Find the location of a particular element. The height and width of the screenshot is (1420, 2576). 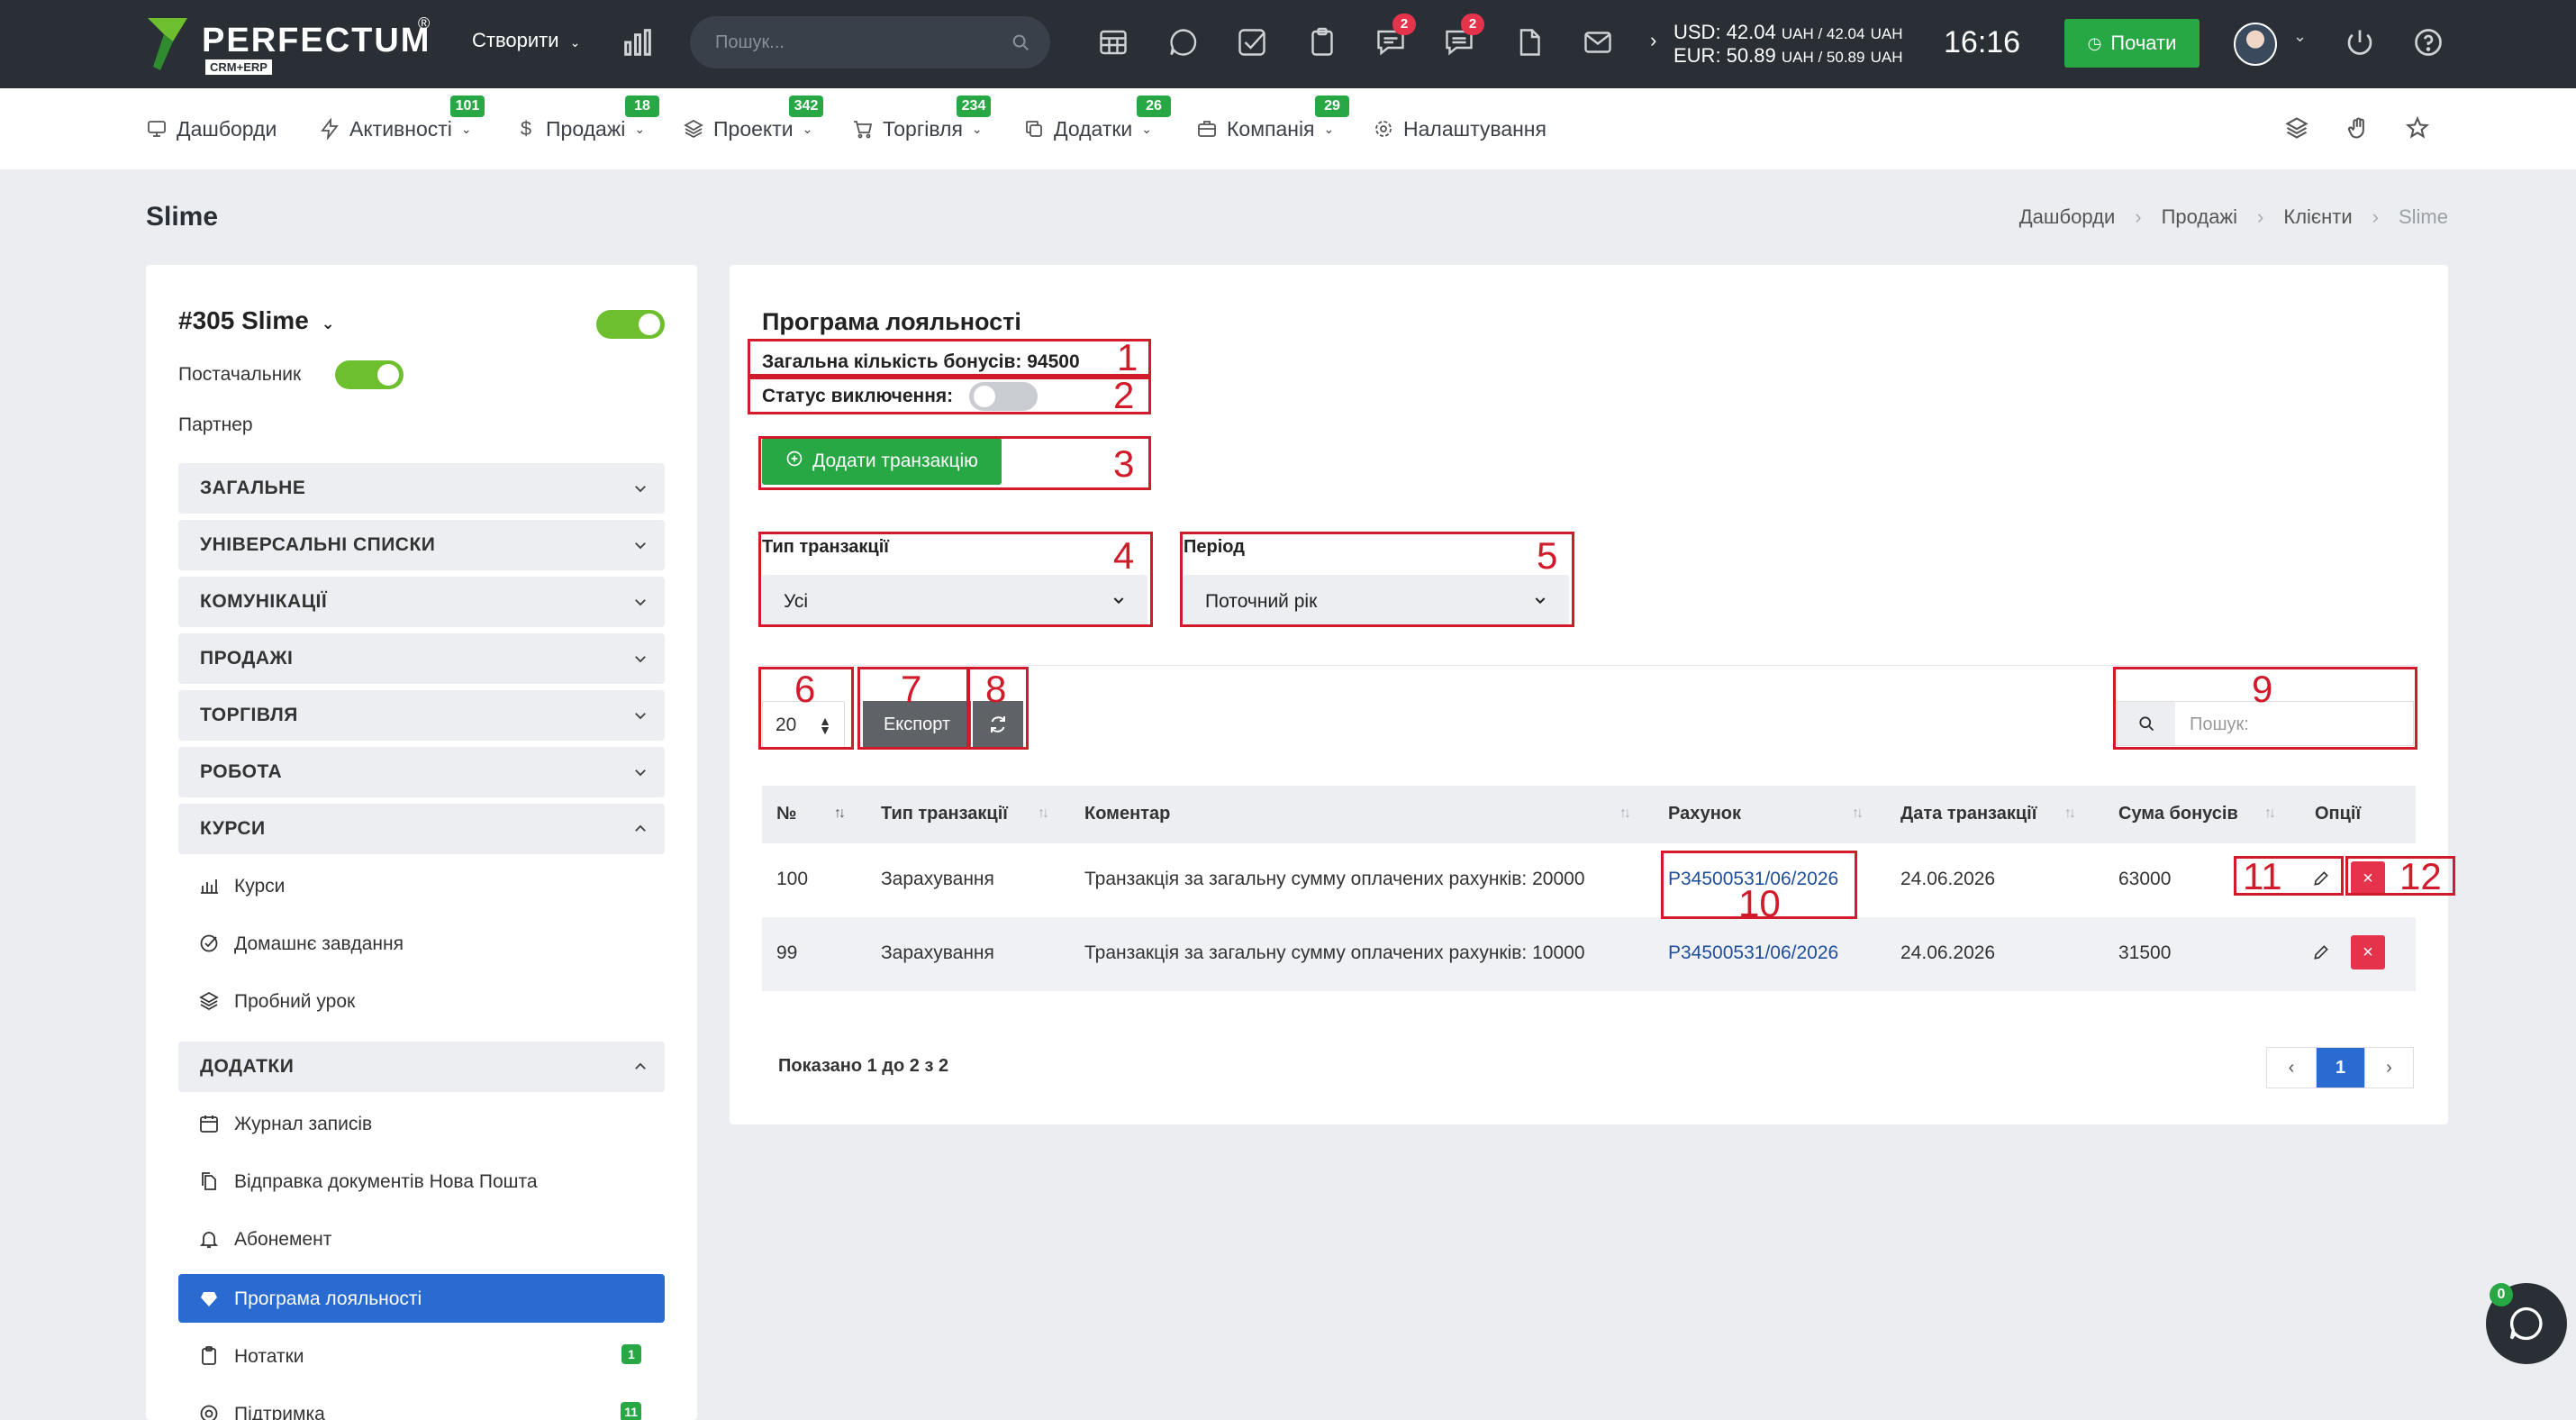

supplier-toggle is located at coordinates (369, 375).